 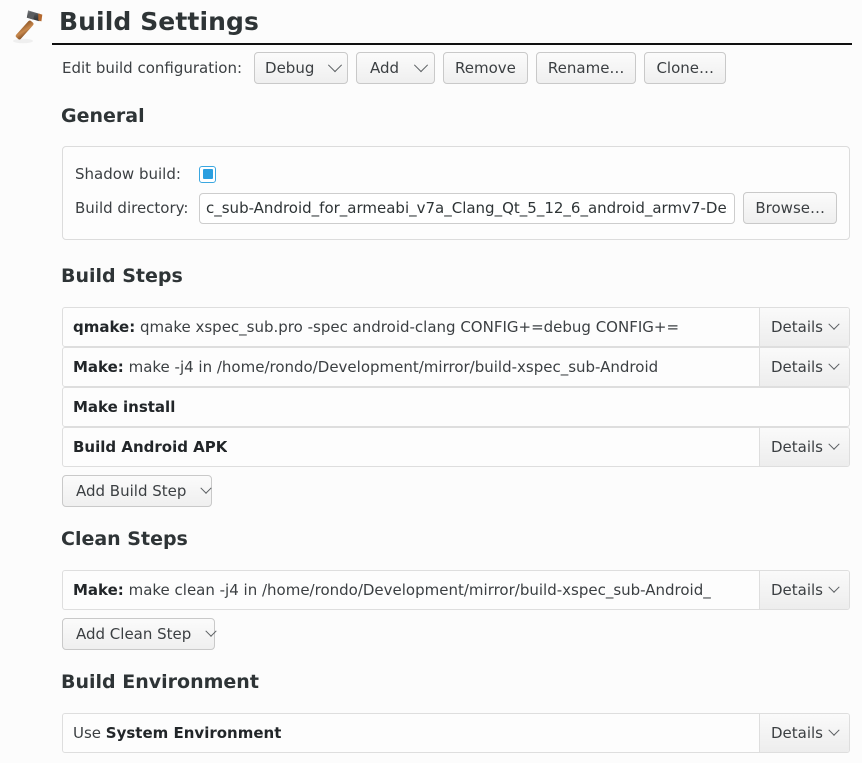 I want to click on build-directory-label: Build directory:, so click(x=132, y=208).